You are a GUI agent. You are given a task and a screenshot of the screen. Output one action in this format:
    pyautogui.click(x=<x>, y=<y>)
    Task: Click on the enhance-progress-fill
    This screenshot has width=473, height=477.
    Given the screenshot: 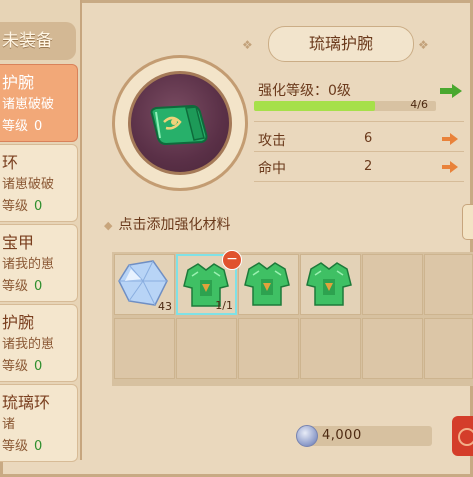 What is the action you would take?
    pyautogui.click(x=315, y=106)
    